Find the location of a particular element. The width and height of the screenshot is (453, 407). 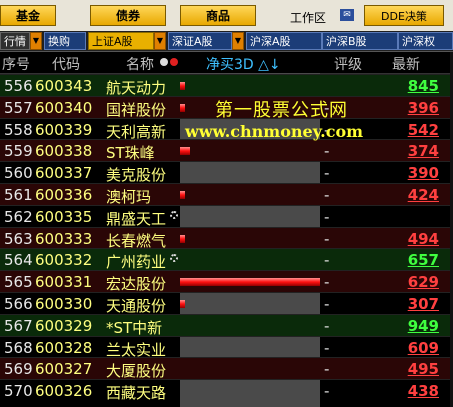

row-seq: 556 is located at coordinates (18, 86).